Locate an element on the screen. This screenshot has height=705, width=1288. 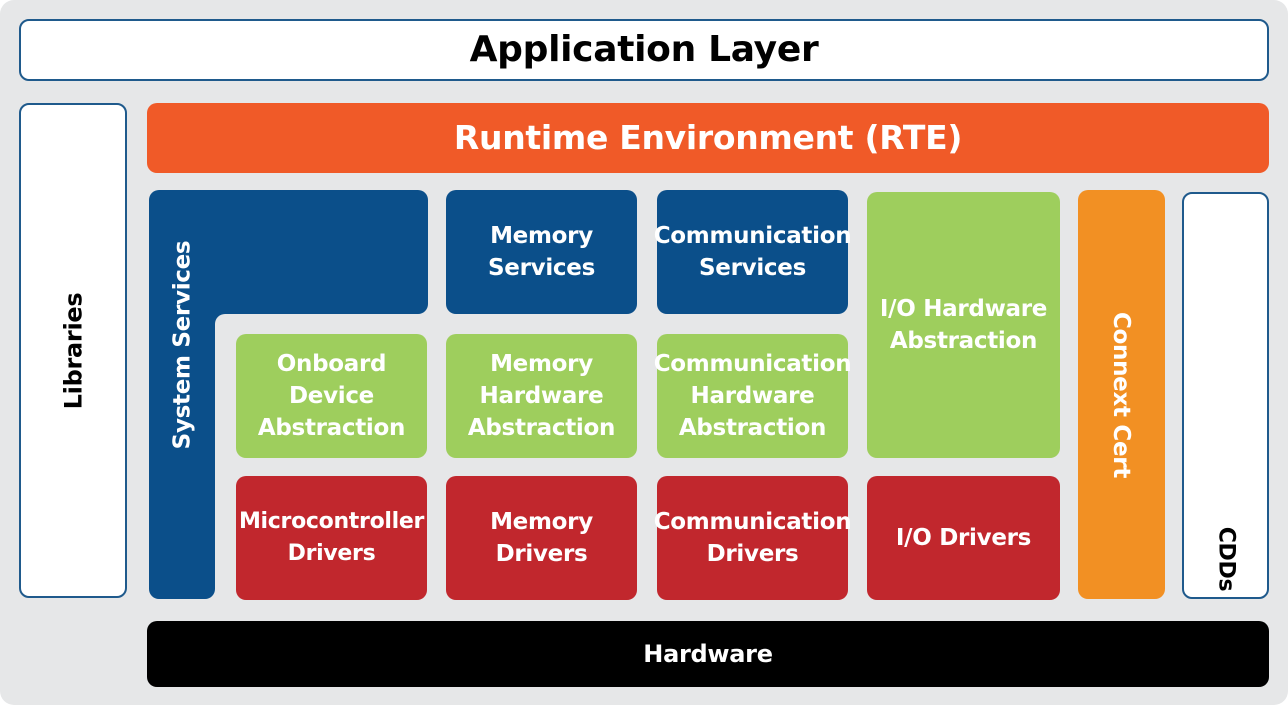
hardware-block: Hardware is located at coordinates (708, 654).